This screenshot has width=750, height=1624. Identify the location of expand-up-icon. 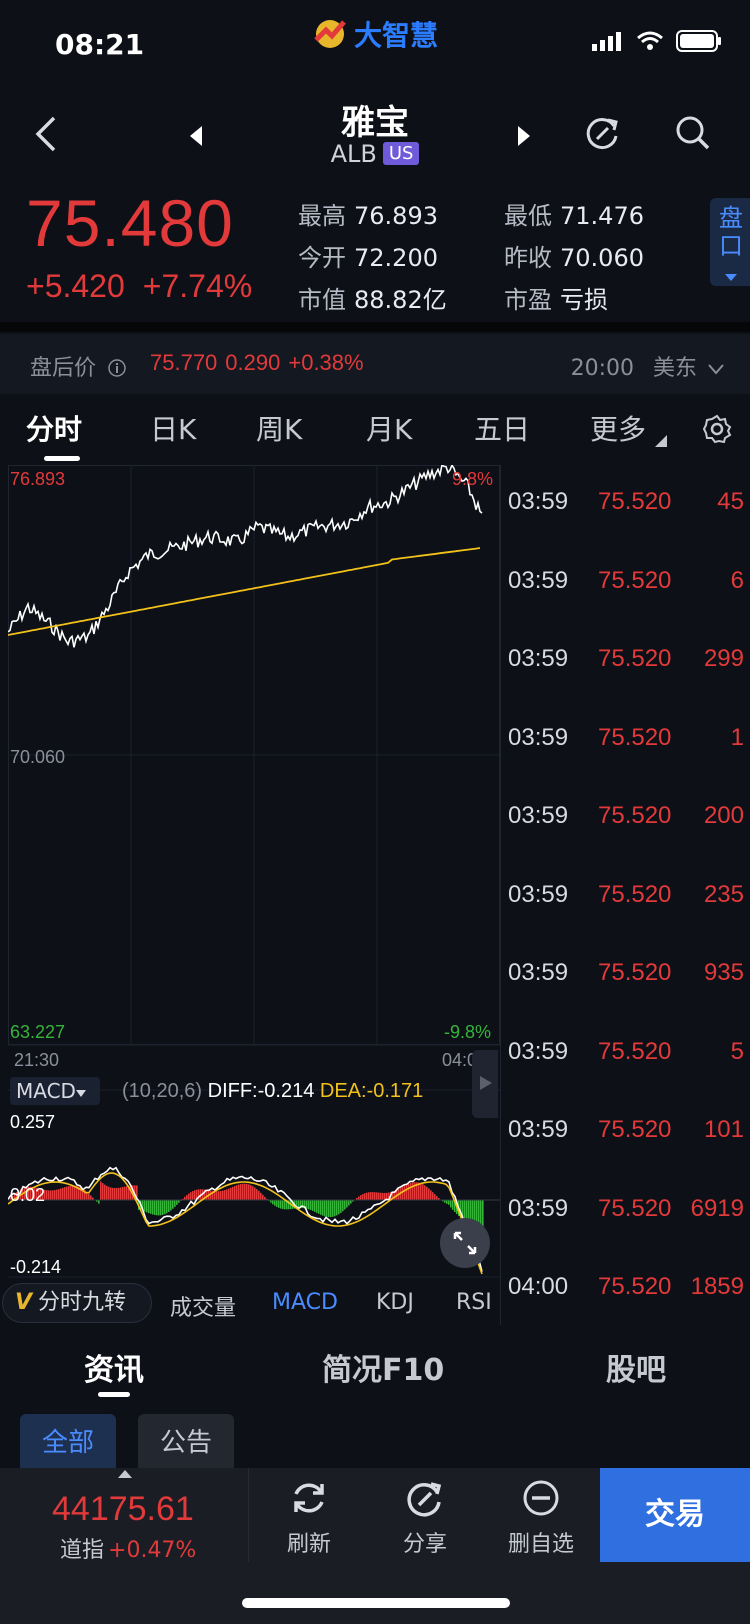
(125, 1474).